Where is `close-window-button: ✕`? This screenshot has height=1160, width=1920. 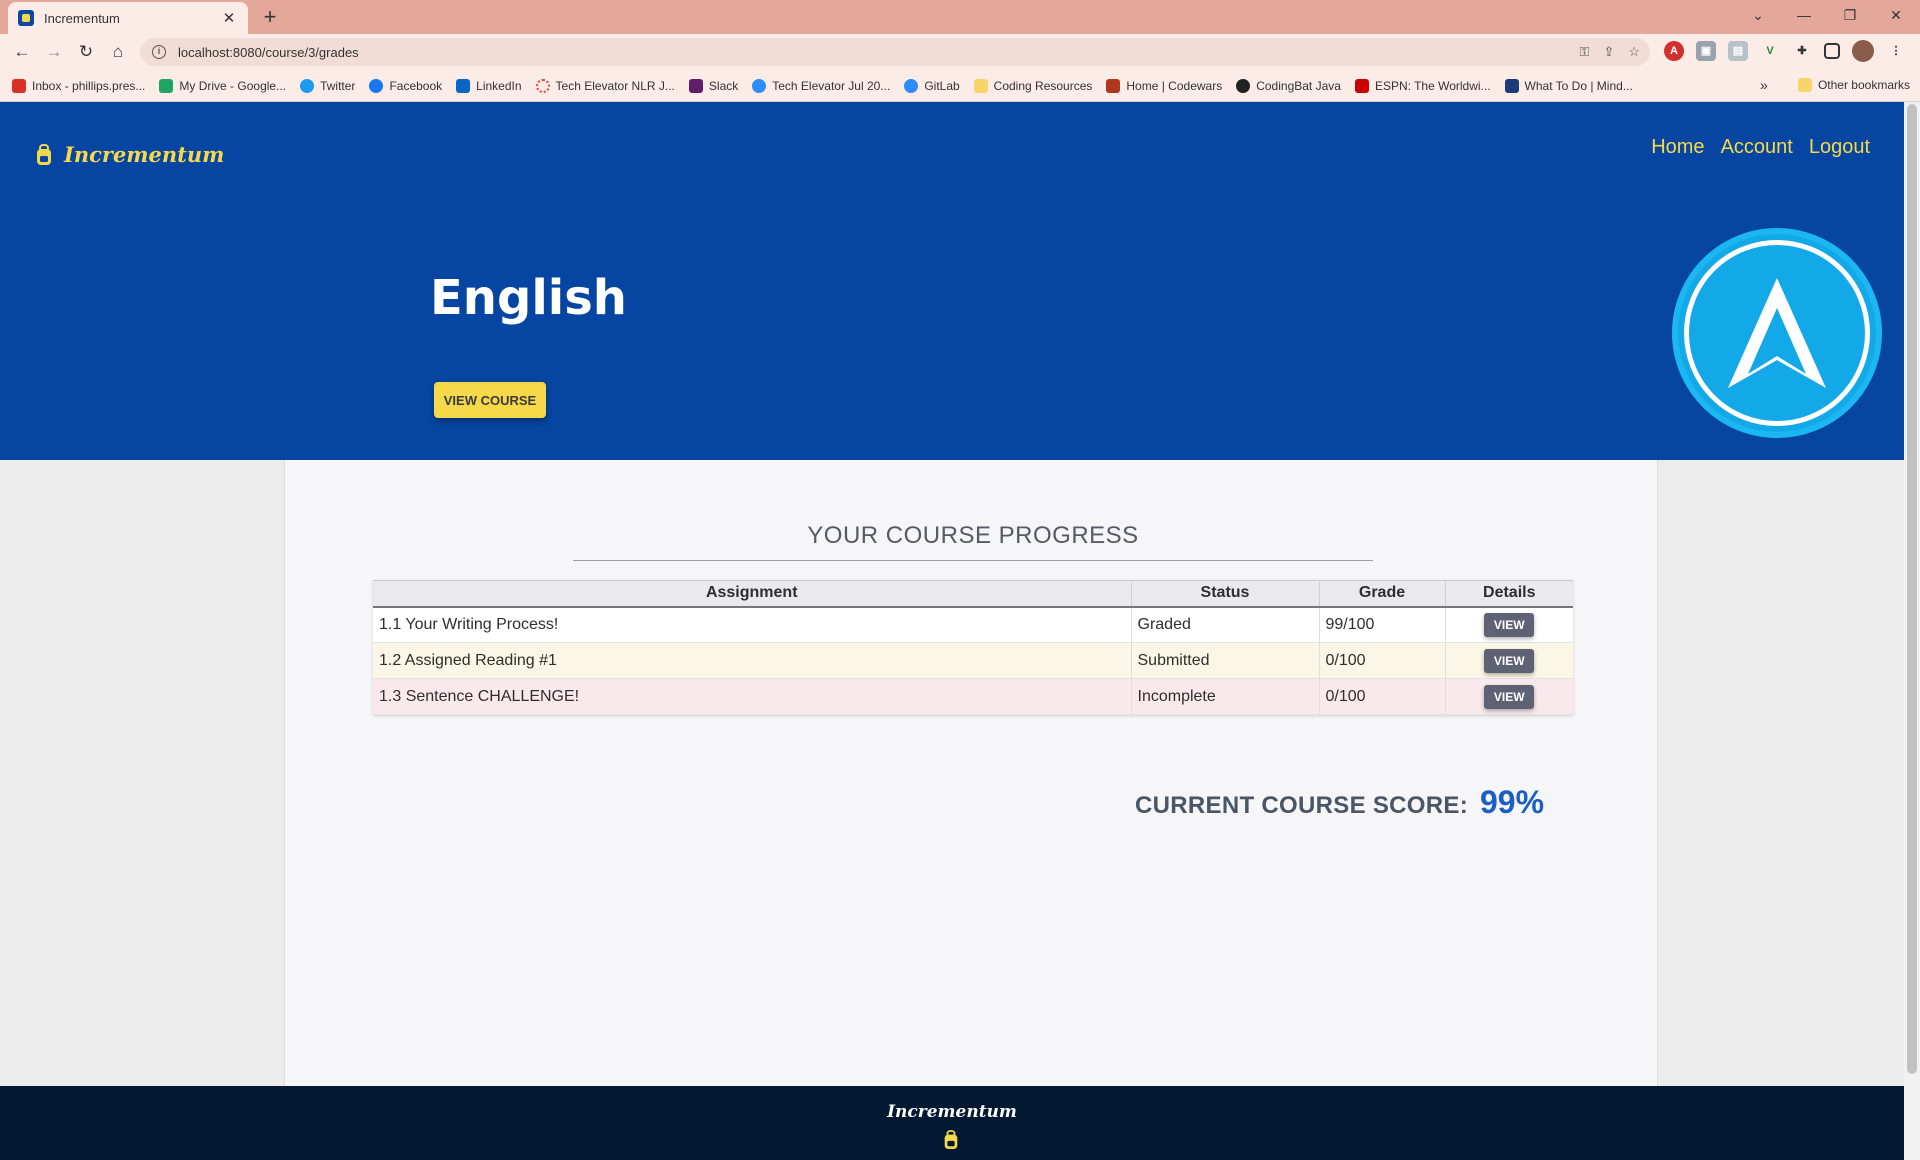 close-window-button: ✕ is located at coordinates (1896, 15).